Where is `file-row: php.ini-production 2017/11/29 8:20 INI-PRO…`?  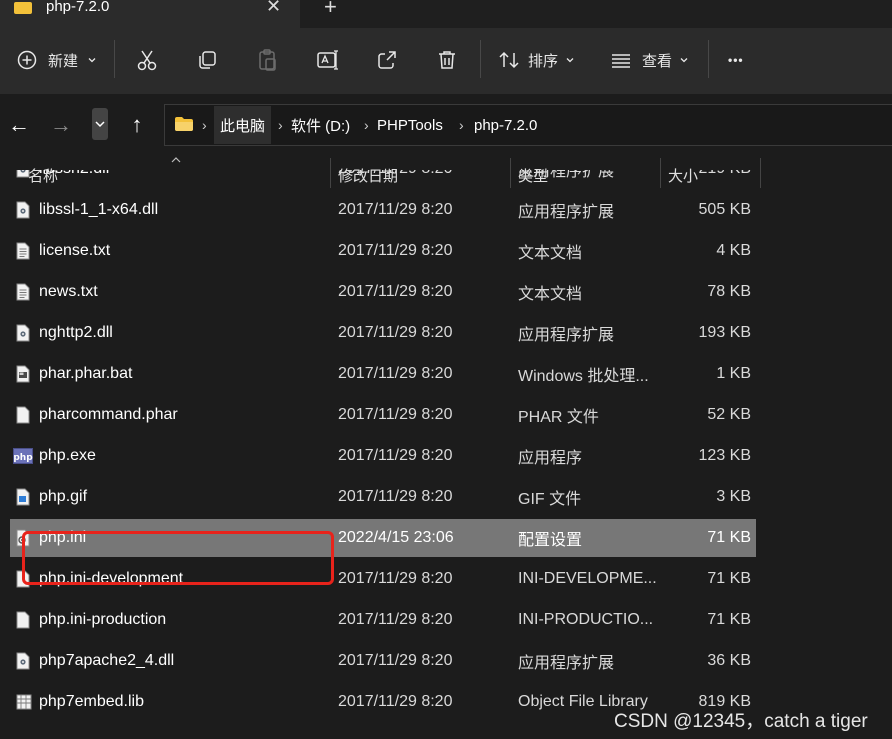
file-row: php.ini-production 2017/11/29 8:20 INI-PRO… is located at coordinates (383, 620).